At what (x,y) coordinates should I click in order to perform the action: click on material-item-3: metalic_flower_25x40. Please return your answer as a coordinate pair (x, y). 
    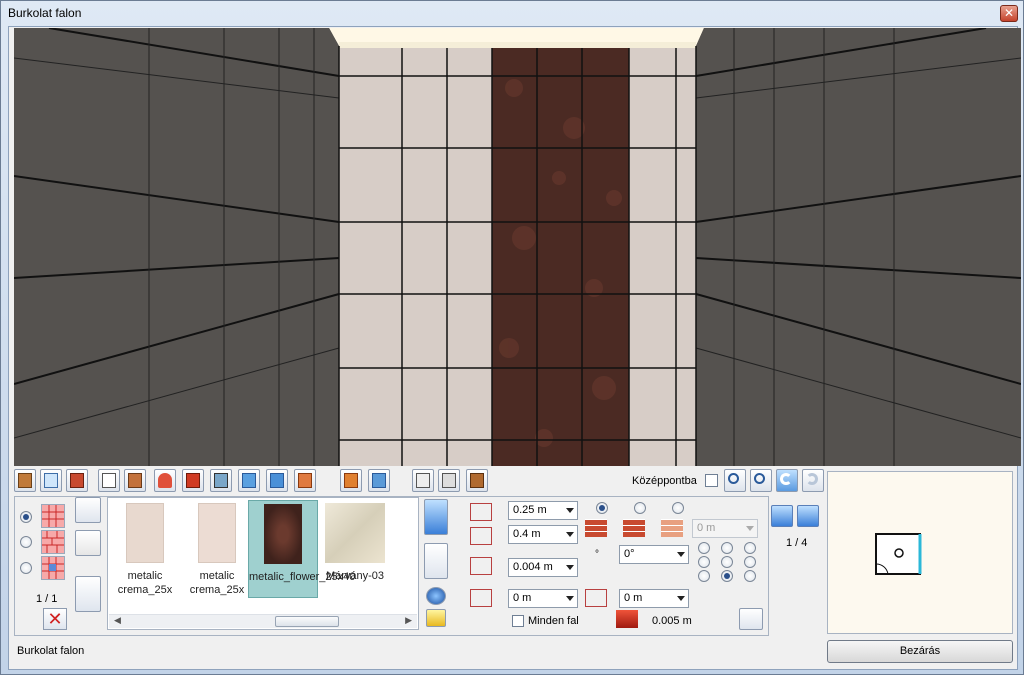
    Looking at the image, I should click on (301, 549).